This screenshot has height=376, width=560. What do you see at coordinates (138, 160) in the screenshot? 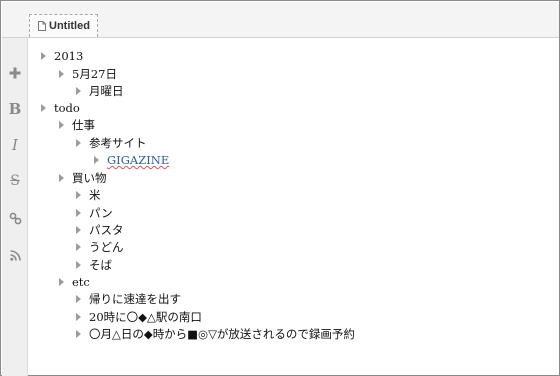
I see `gigazine-link: GIGAZINE` at bounding box center [138, 160].